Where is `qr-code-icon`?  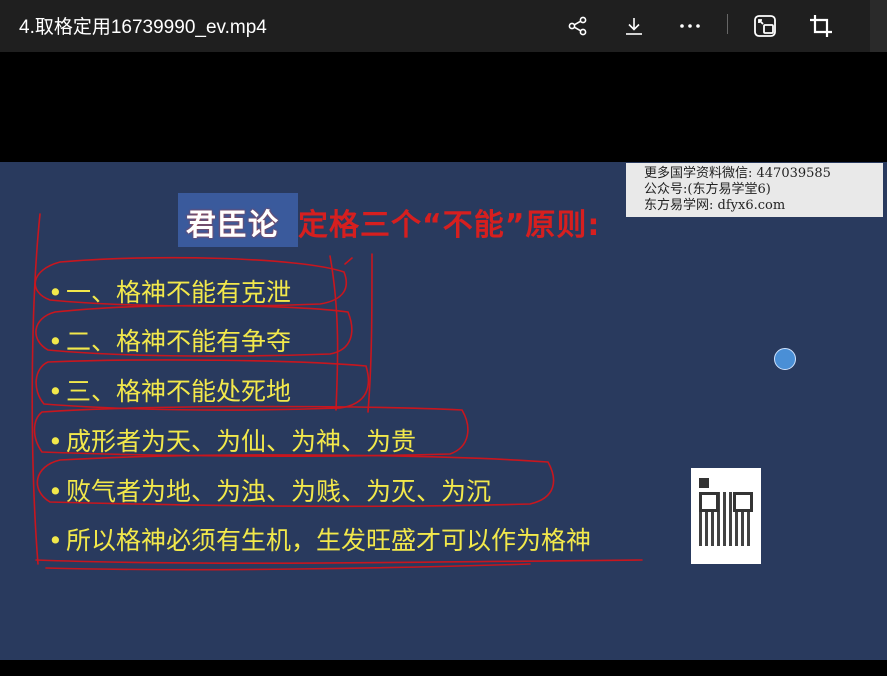
qr-code-icon is located at coordinates (726, 519).